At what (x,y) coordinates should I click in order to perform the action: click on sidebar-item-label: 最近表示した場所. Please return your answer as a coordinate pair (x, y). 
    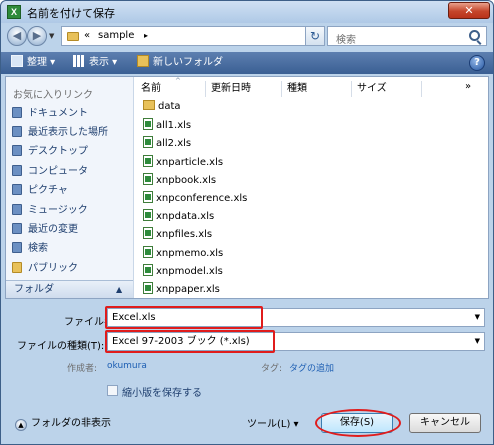
    Looking at the image, I should click on (68, 132).